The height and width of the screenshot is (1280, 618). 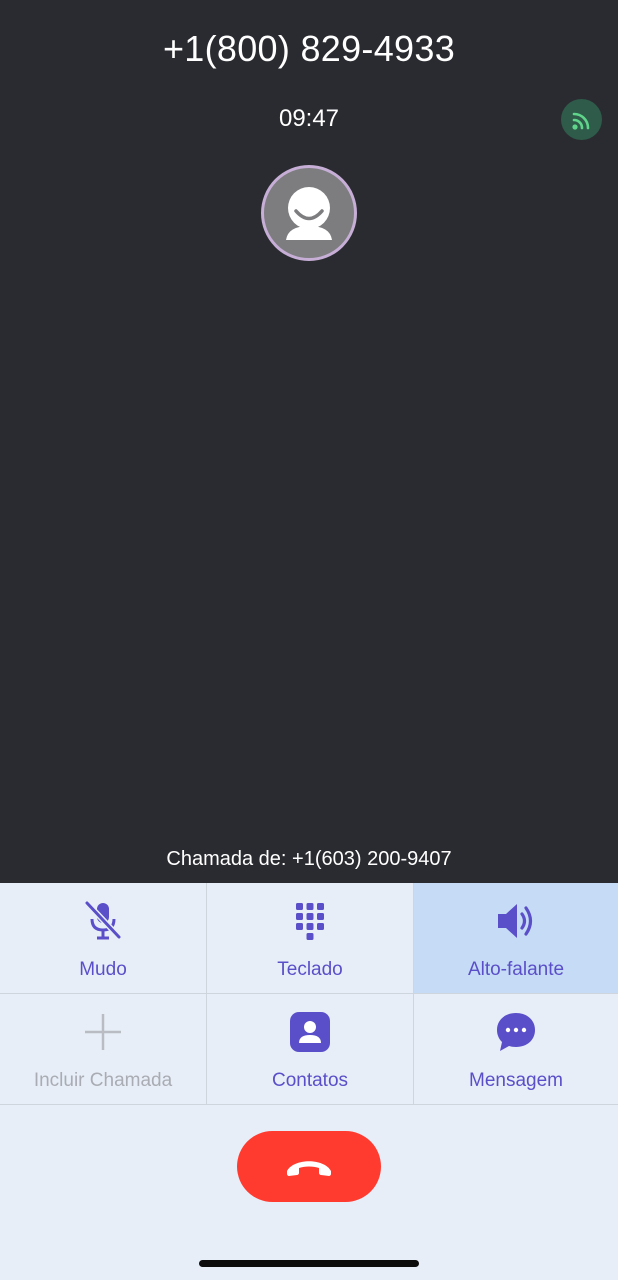 What do you see at coordinates (103, 969) in the screenshot?
I see `mute-label: Mudo` at bounding box center [103, 969].